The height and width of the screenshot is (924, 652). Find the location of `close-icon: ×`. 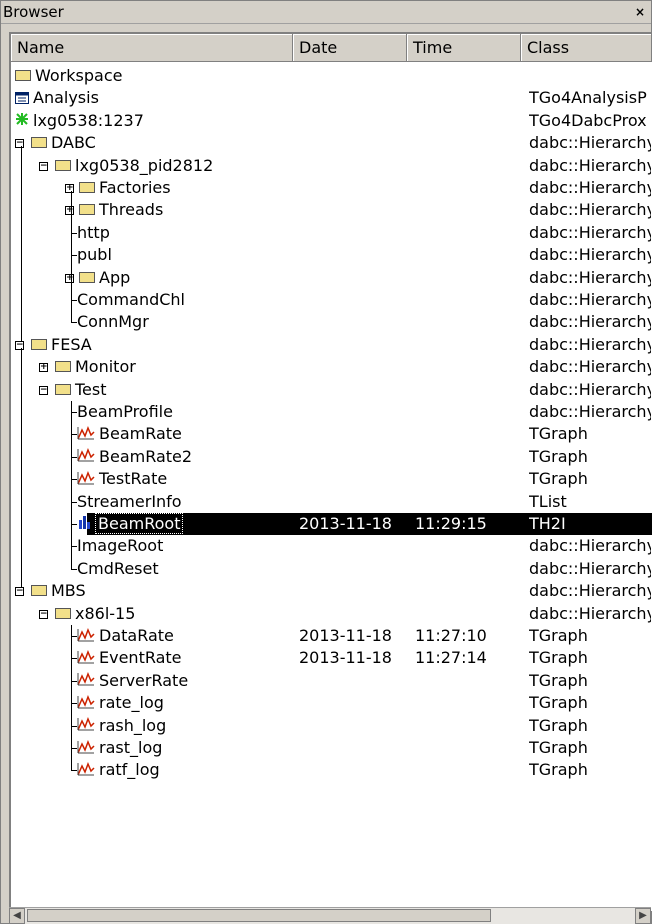

close-icon: × is located at coordinates (640, 12).